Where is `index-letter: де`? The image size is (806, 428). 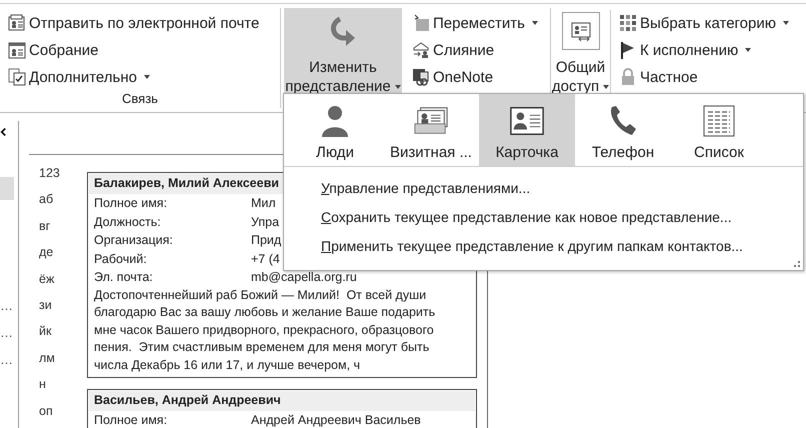 index-letter: де is located at coordinates (58, 256).